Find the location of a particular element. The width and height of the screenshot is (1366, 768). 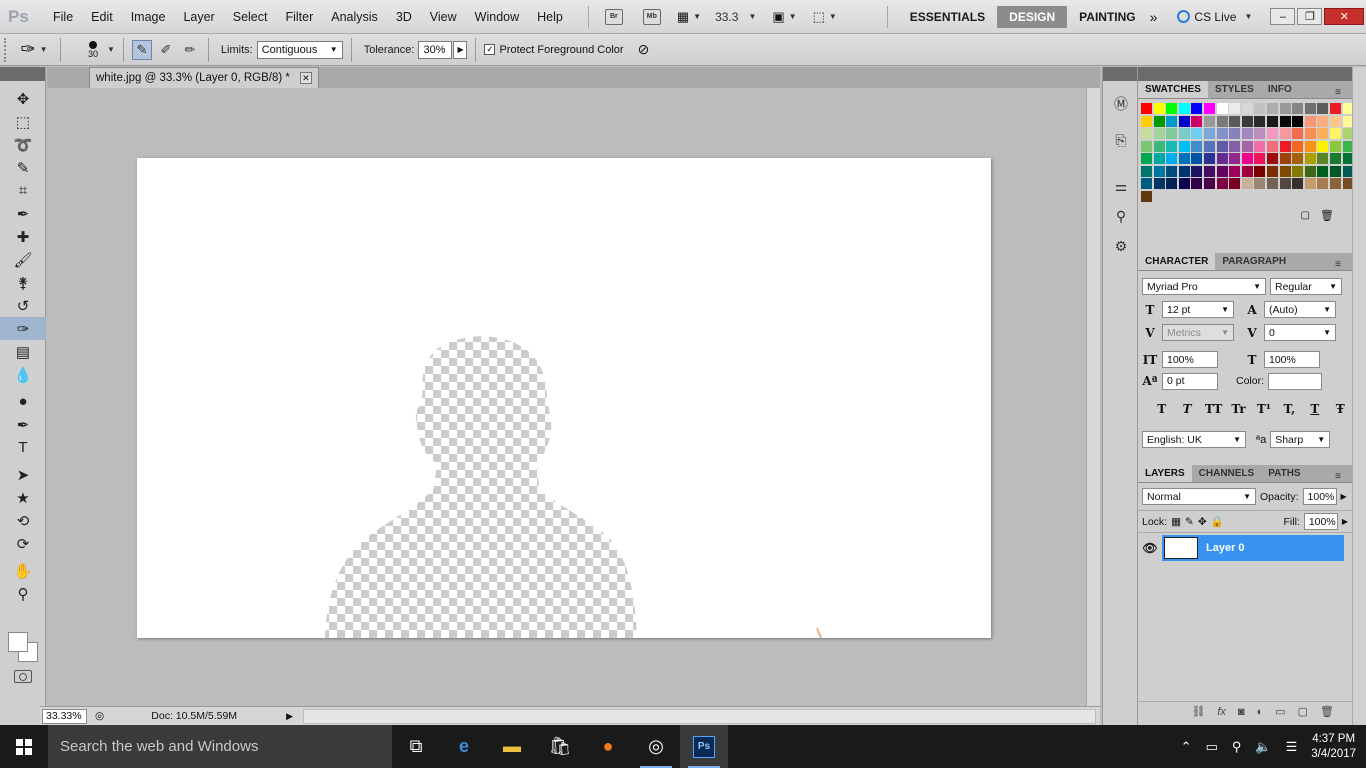

pen-tool-icon: ✒ is located at coordinates (23, 424).